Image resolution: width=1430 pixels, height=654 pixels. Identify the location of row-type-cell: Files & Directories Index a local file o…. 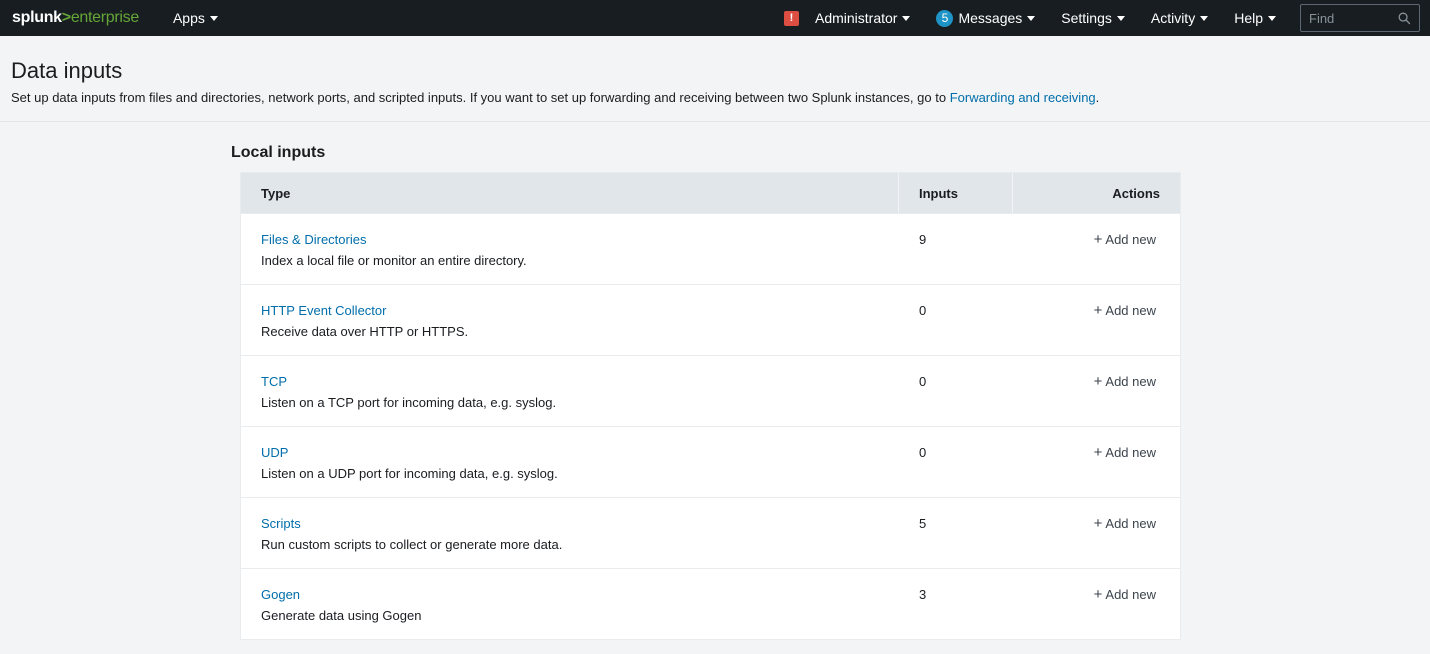
(570, 249).